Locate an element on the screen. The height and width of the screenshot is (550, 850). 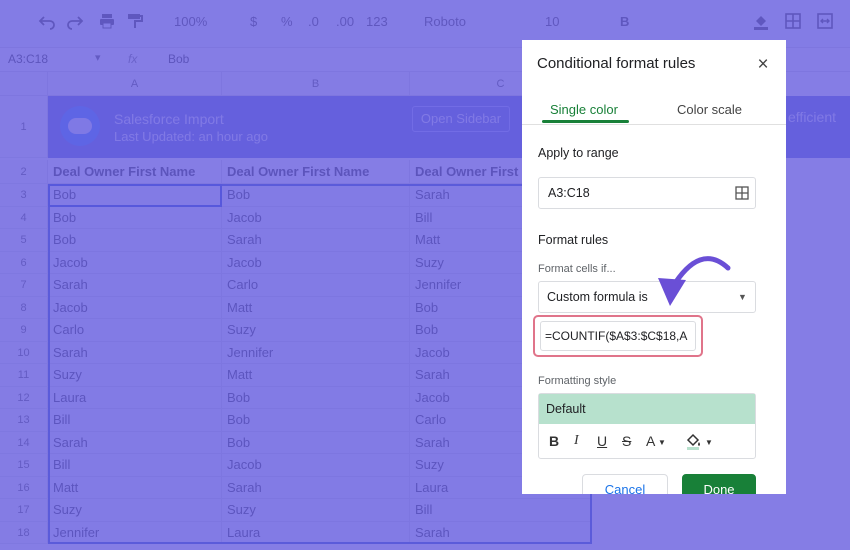
column-header-b: B is located at coordinates (316, 84).